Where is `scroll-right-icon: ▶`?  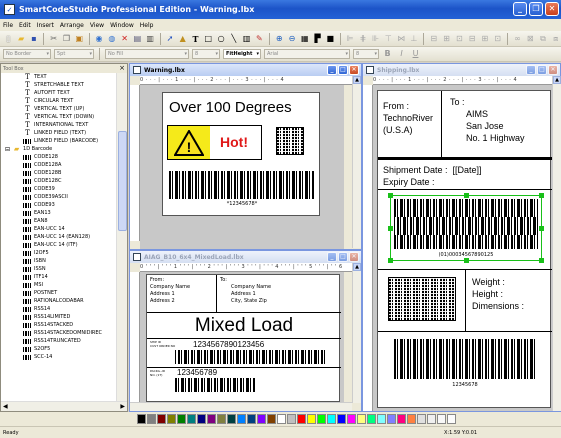
scroll-right-icon: ▶ is located at coordinates (122, 406).